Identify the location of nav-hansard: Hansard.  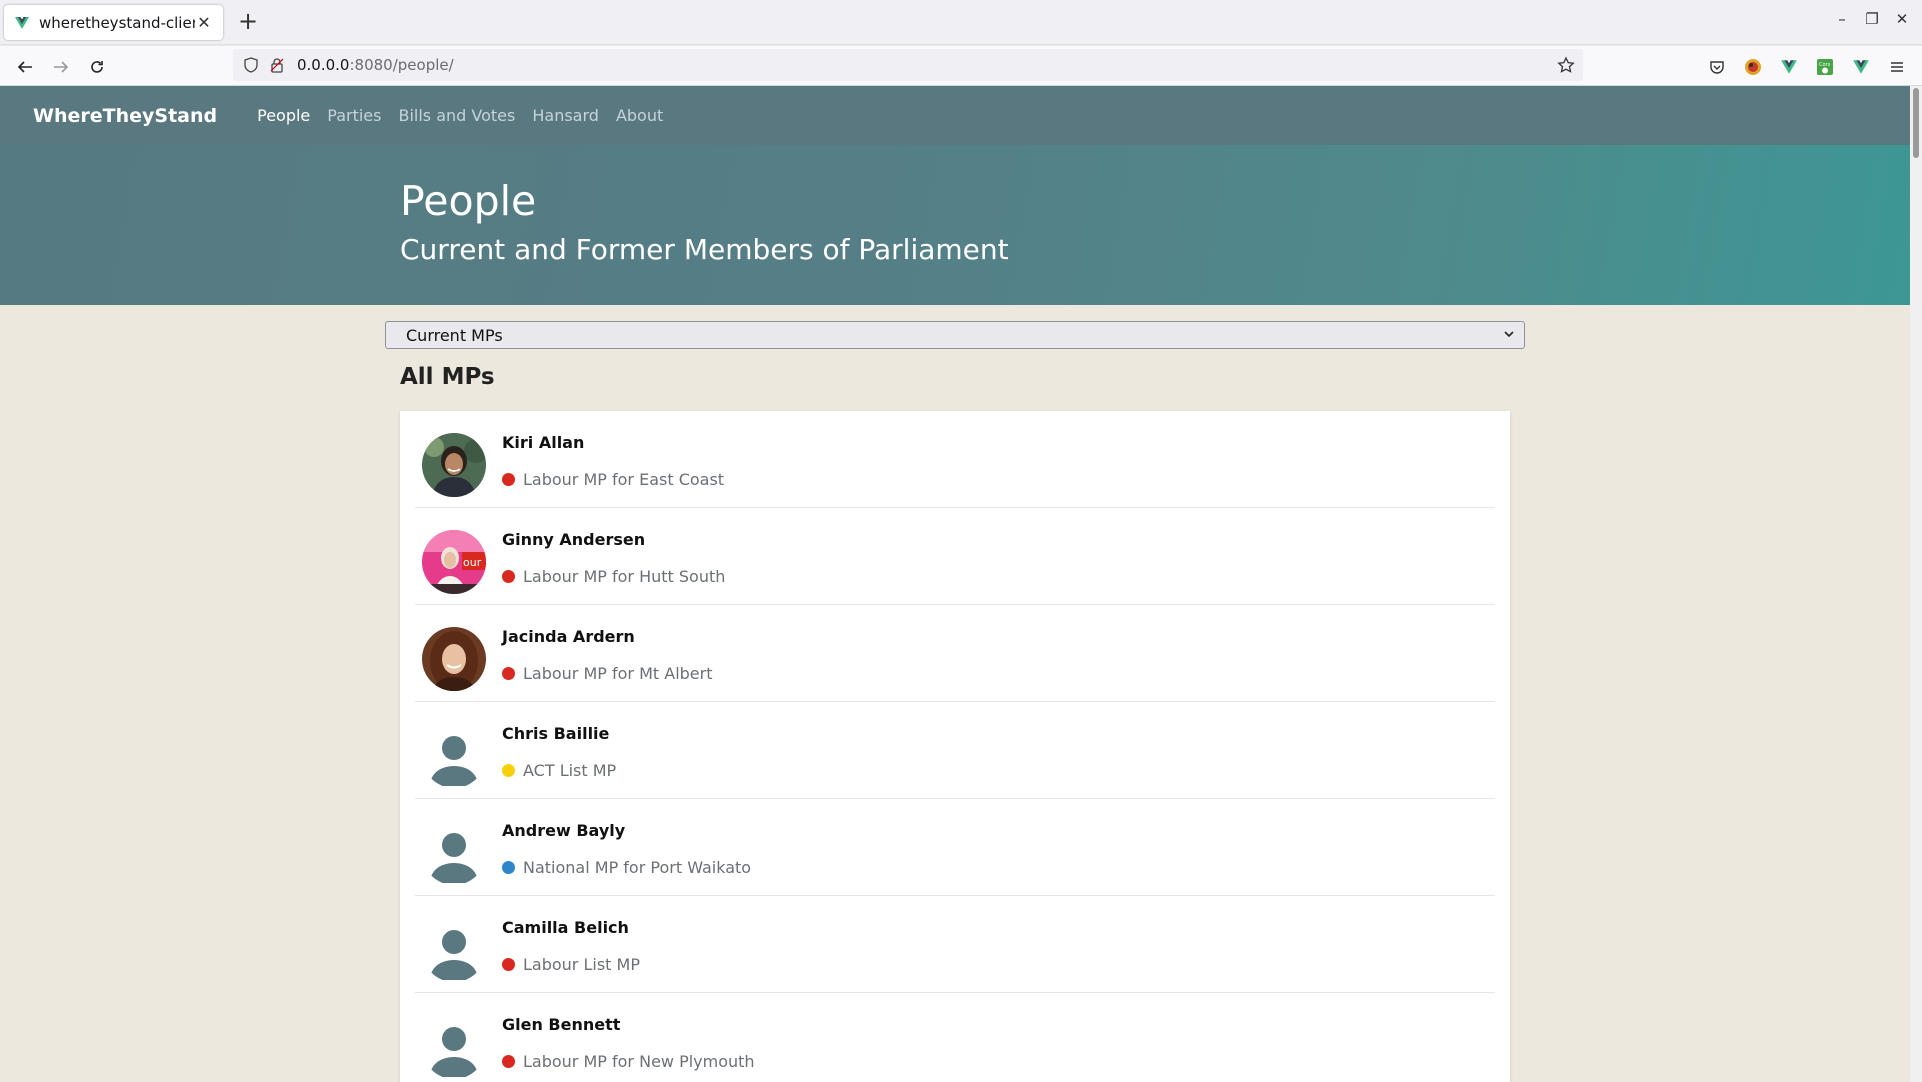
(565, 115).